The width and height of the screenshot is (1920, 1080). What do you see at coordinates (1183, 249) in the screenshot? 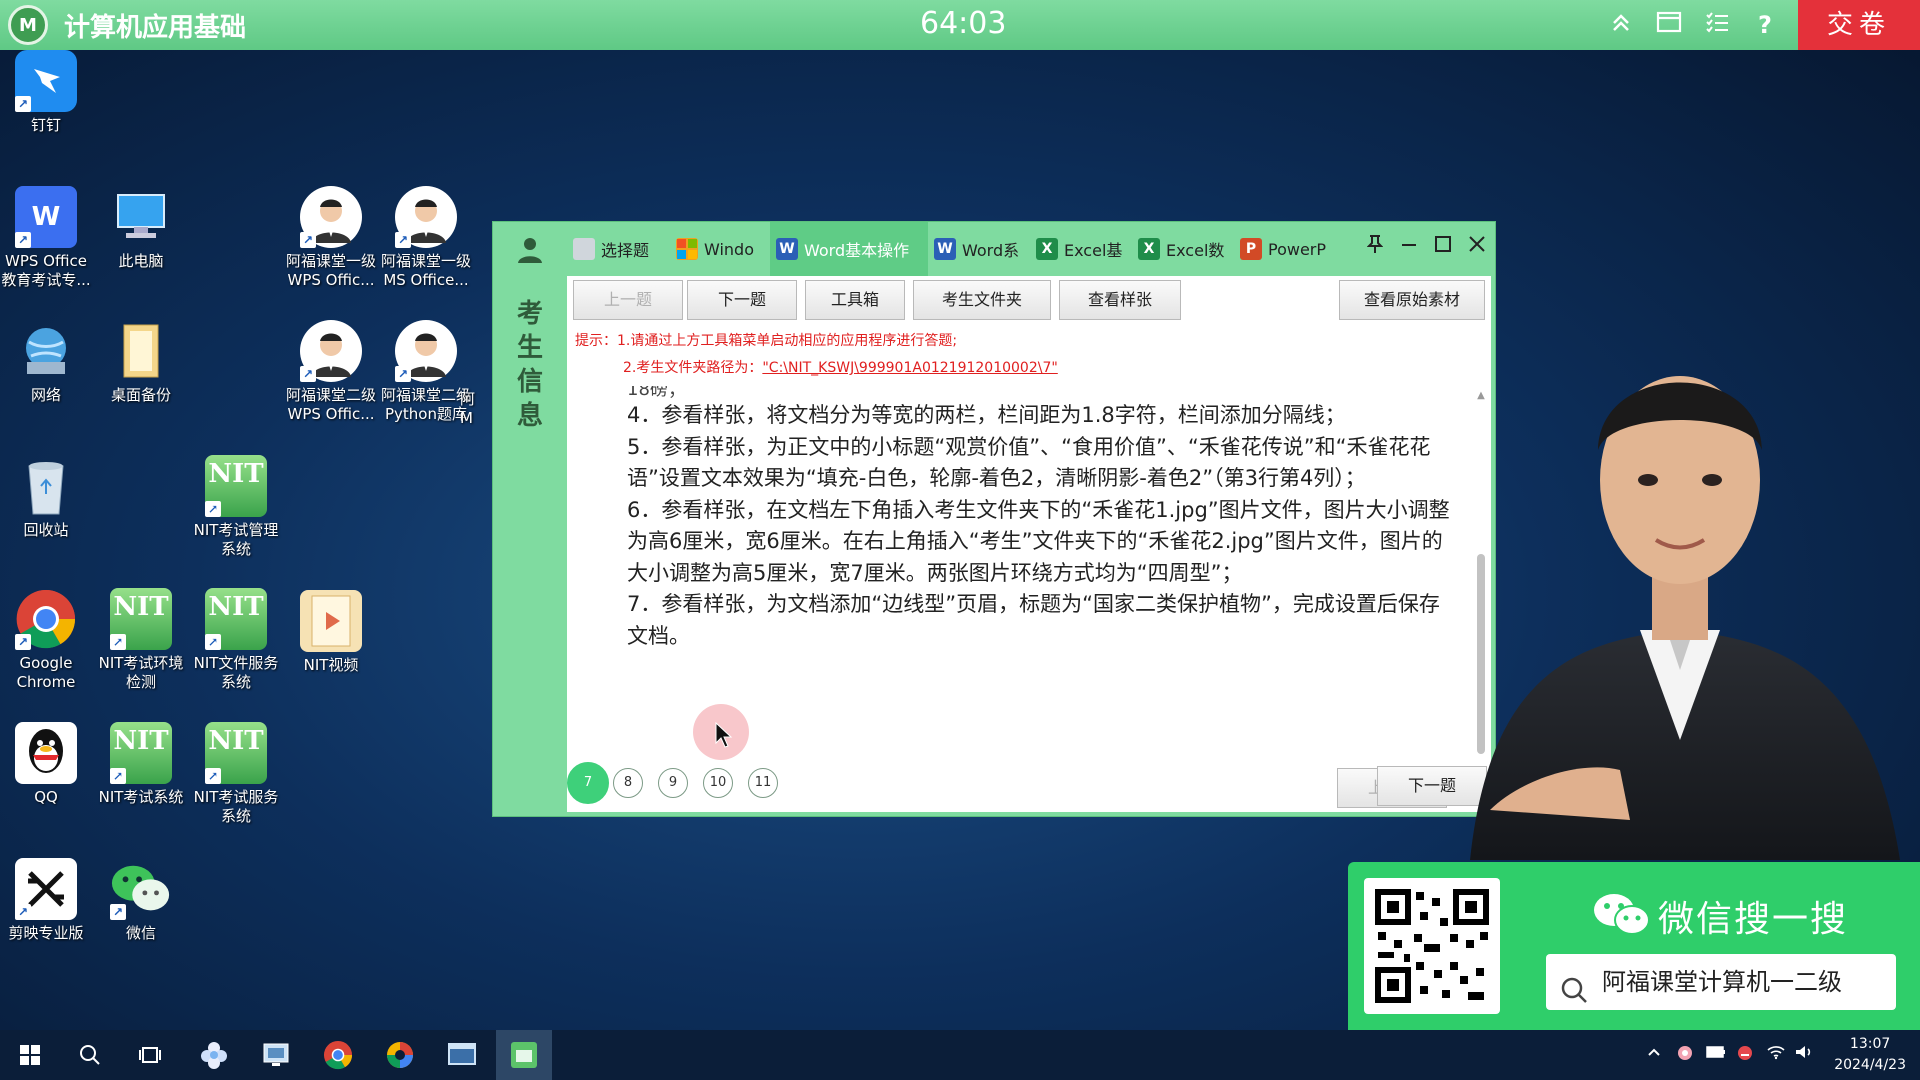
I see `tab-excel-data: X Excel数` at bounding box center [1183, 249].